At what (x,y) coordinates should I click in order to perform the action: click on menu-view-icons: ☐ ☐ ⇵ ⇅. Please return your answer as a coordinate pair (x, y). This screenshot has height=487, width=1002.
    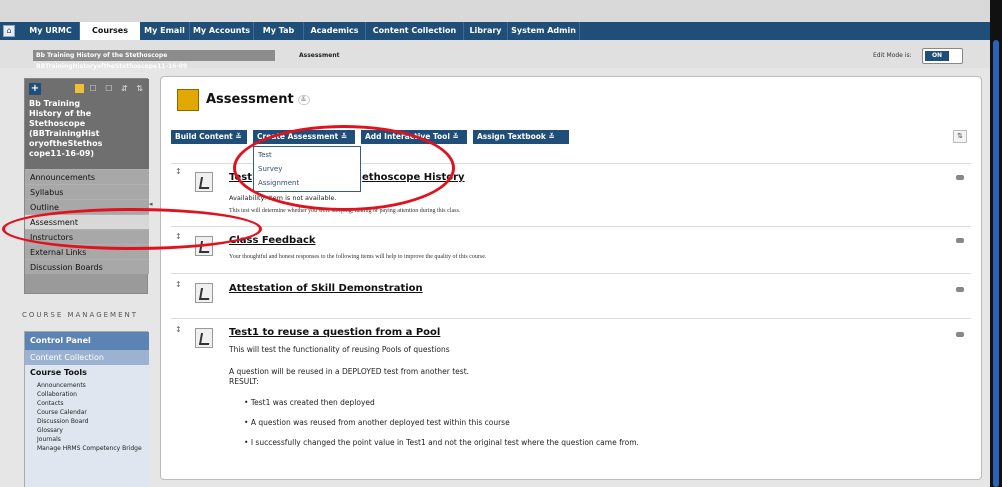
    Looking at the image, I should click on (110, 88).